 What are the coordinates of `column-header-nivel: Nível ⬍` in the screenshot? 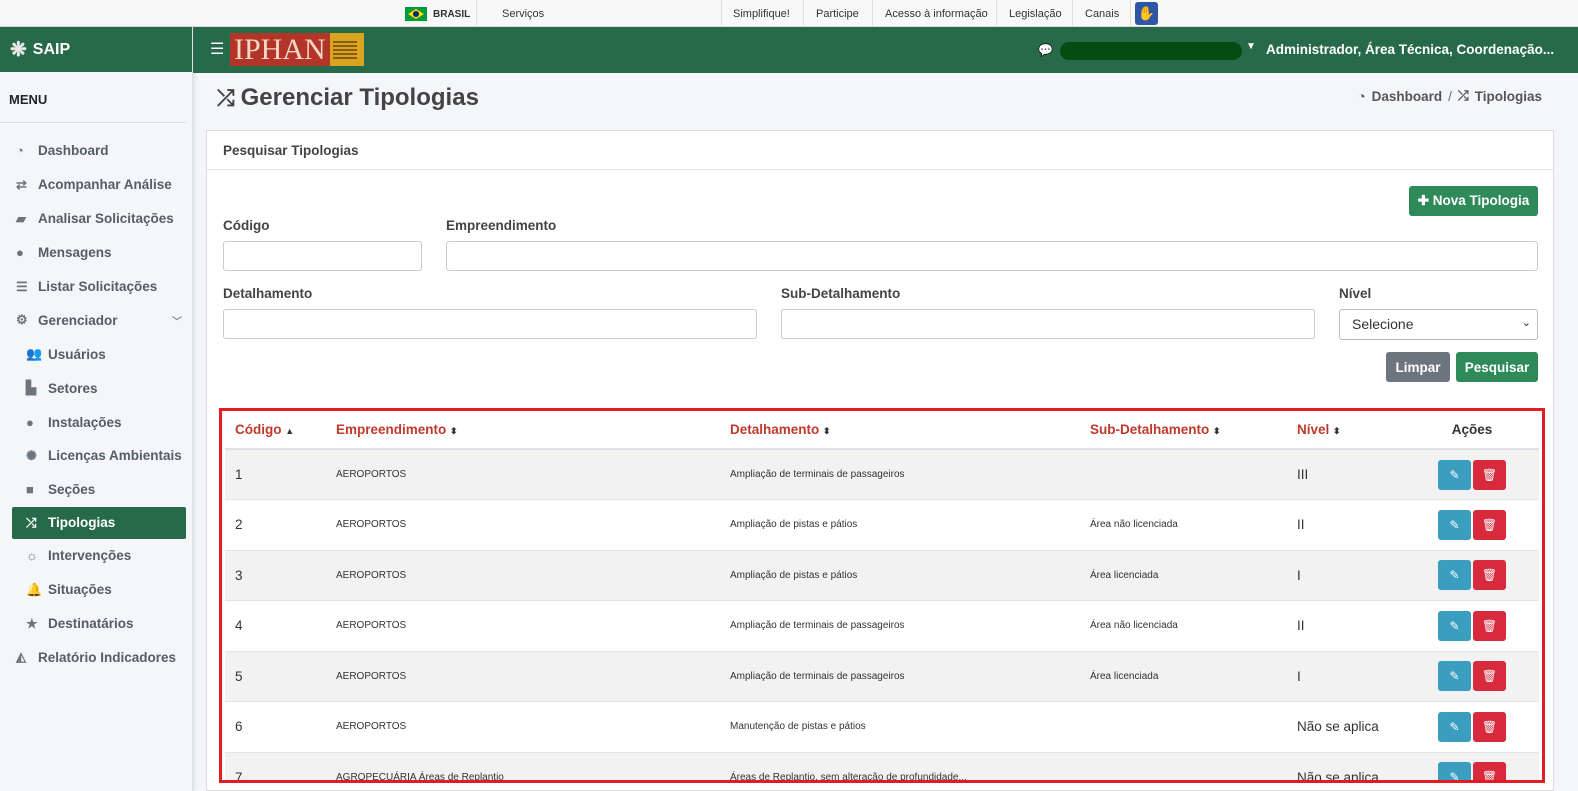 It's located at (1346, 430).